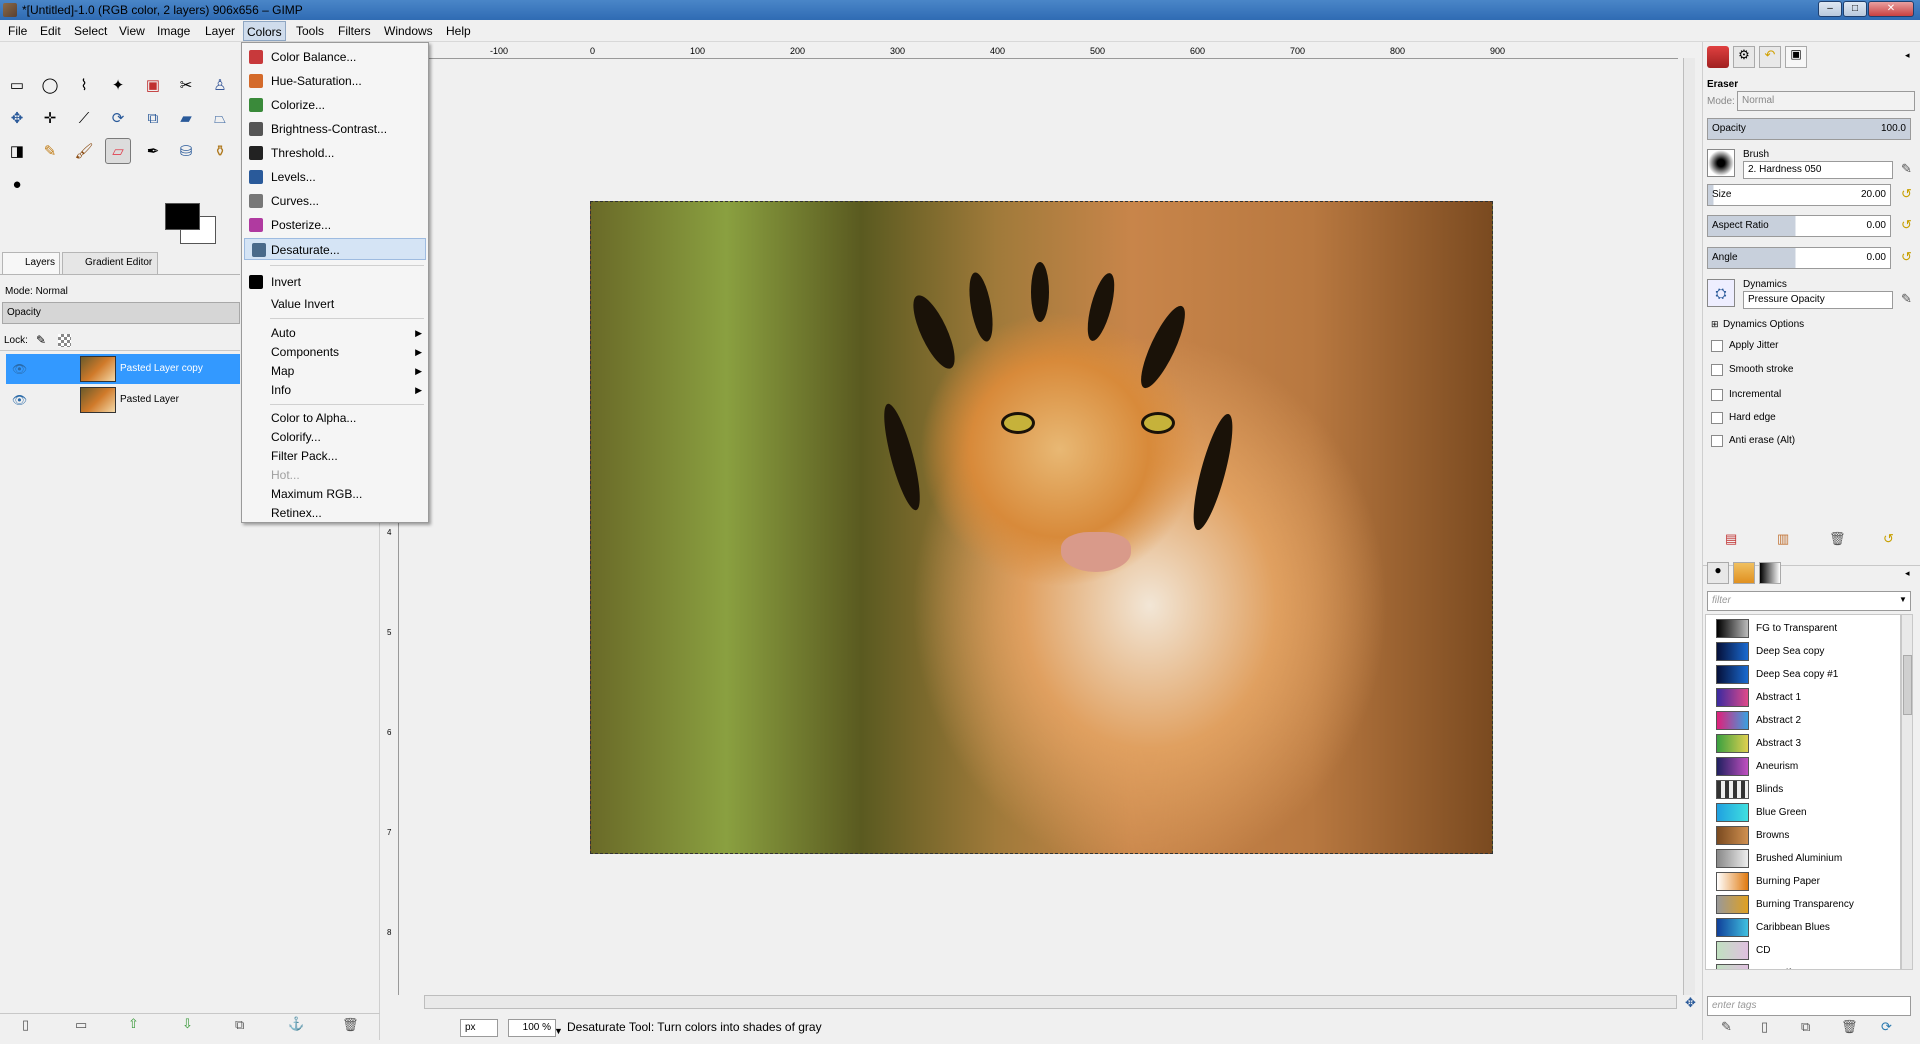 The height and width of the screenshot is (1044, 1920). I want to click on align-icon: ✛, so click(50, 118).